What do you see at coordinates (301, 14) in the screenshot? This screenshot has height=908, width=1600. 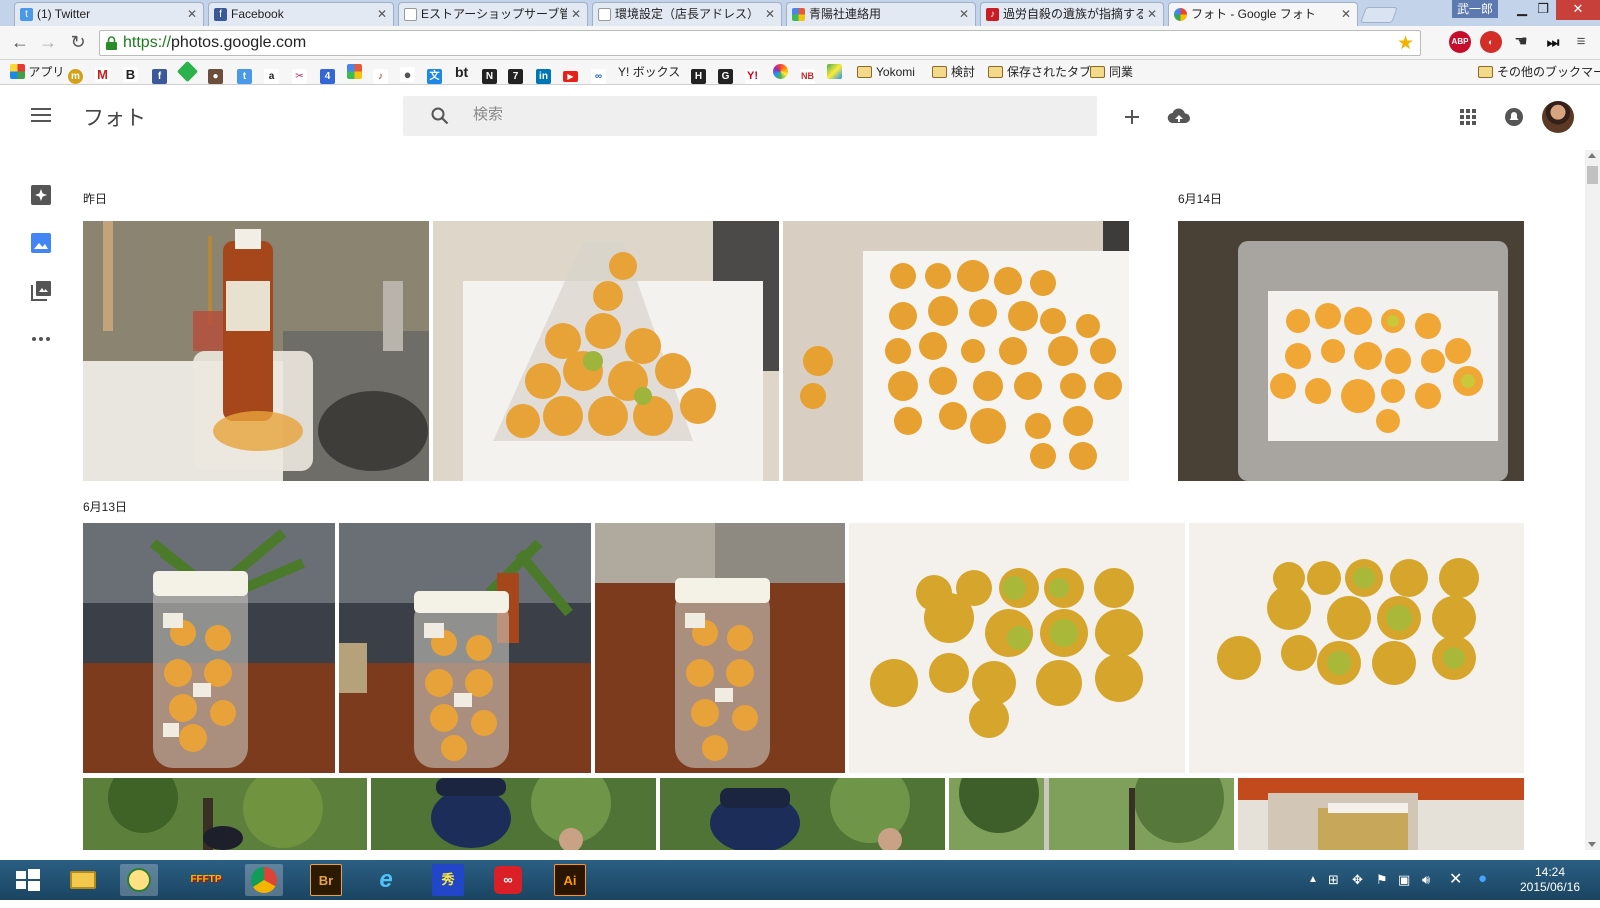 I see `tab-facebook: f Facebook ✕` at bounding box center [301, 14].